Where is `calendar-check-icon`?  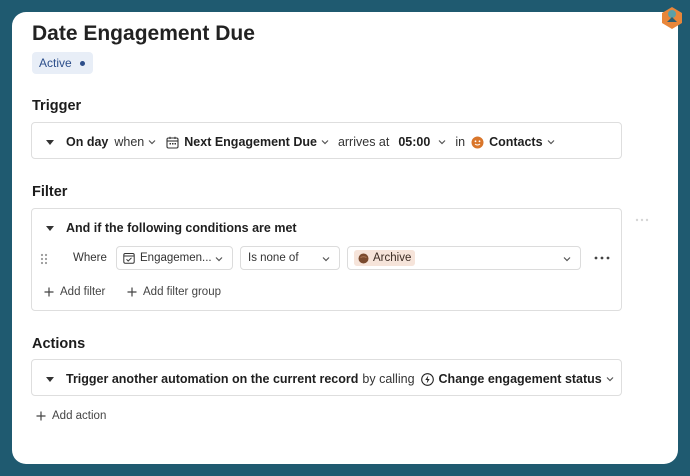
calendar-check-icon is located at coordinates (129, 258).